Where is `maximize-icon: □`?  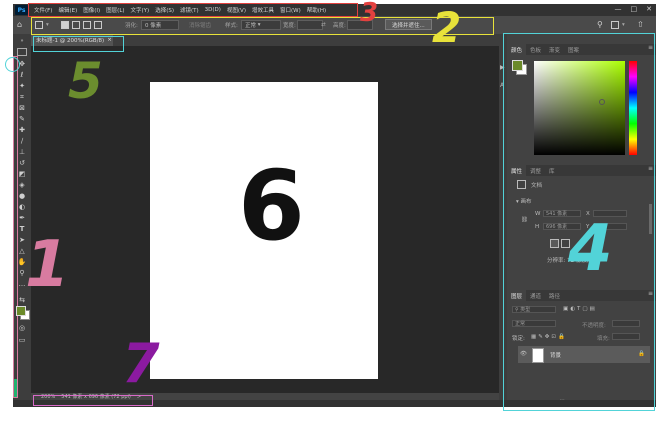 maximize-icon: □ is located at coordinates (634, 9).